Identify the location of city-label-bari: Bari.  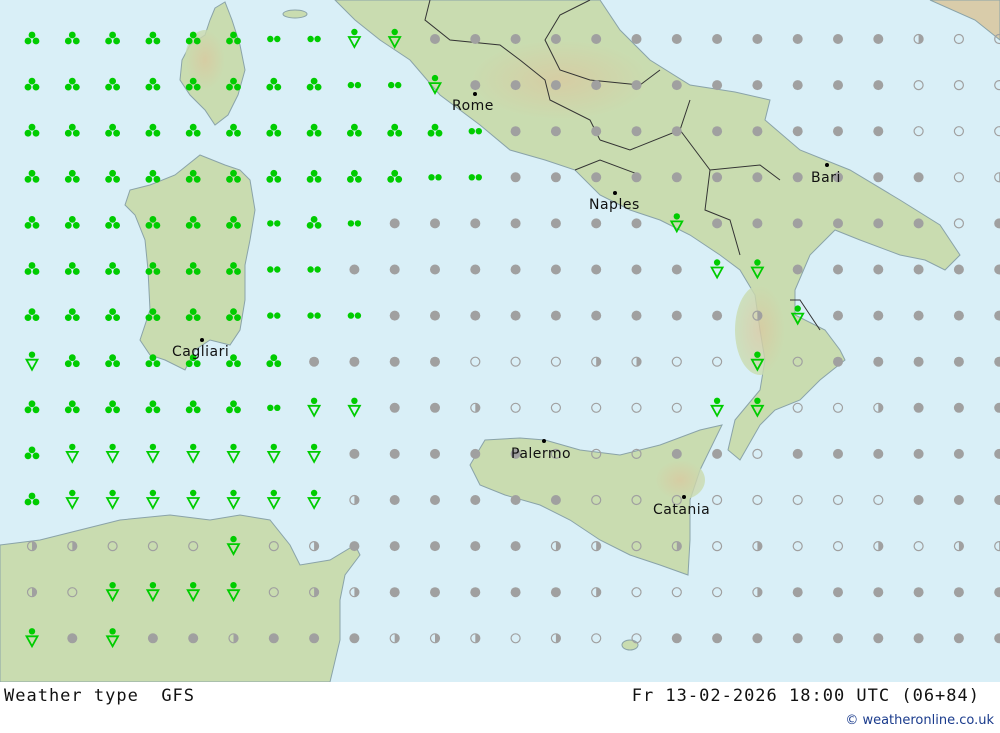
(826, 178).